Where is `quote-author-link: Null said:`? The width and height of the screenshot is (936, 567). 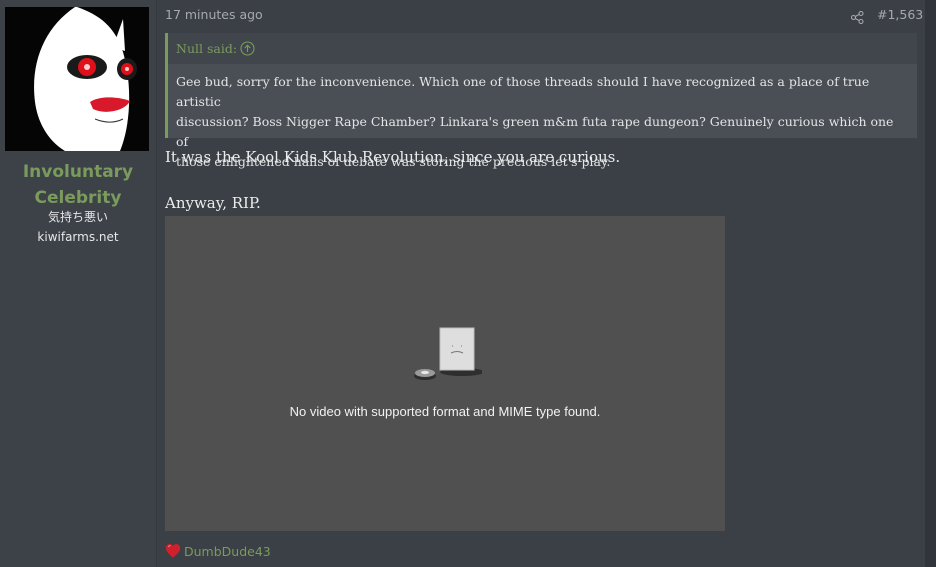 quote-author-link: Null said: is located at coordinates (206, 48).